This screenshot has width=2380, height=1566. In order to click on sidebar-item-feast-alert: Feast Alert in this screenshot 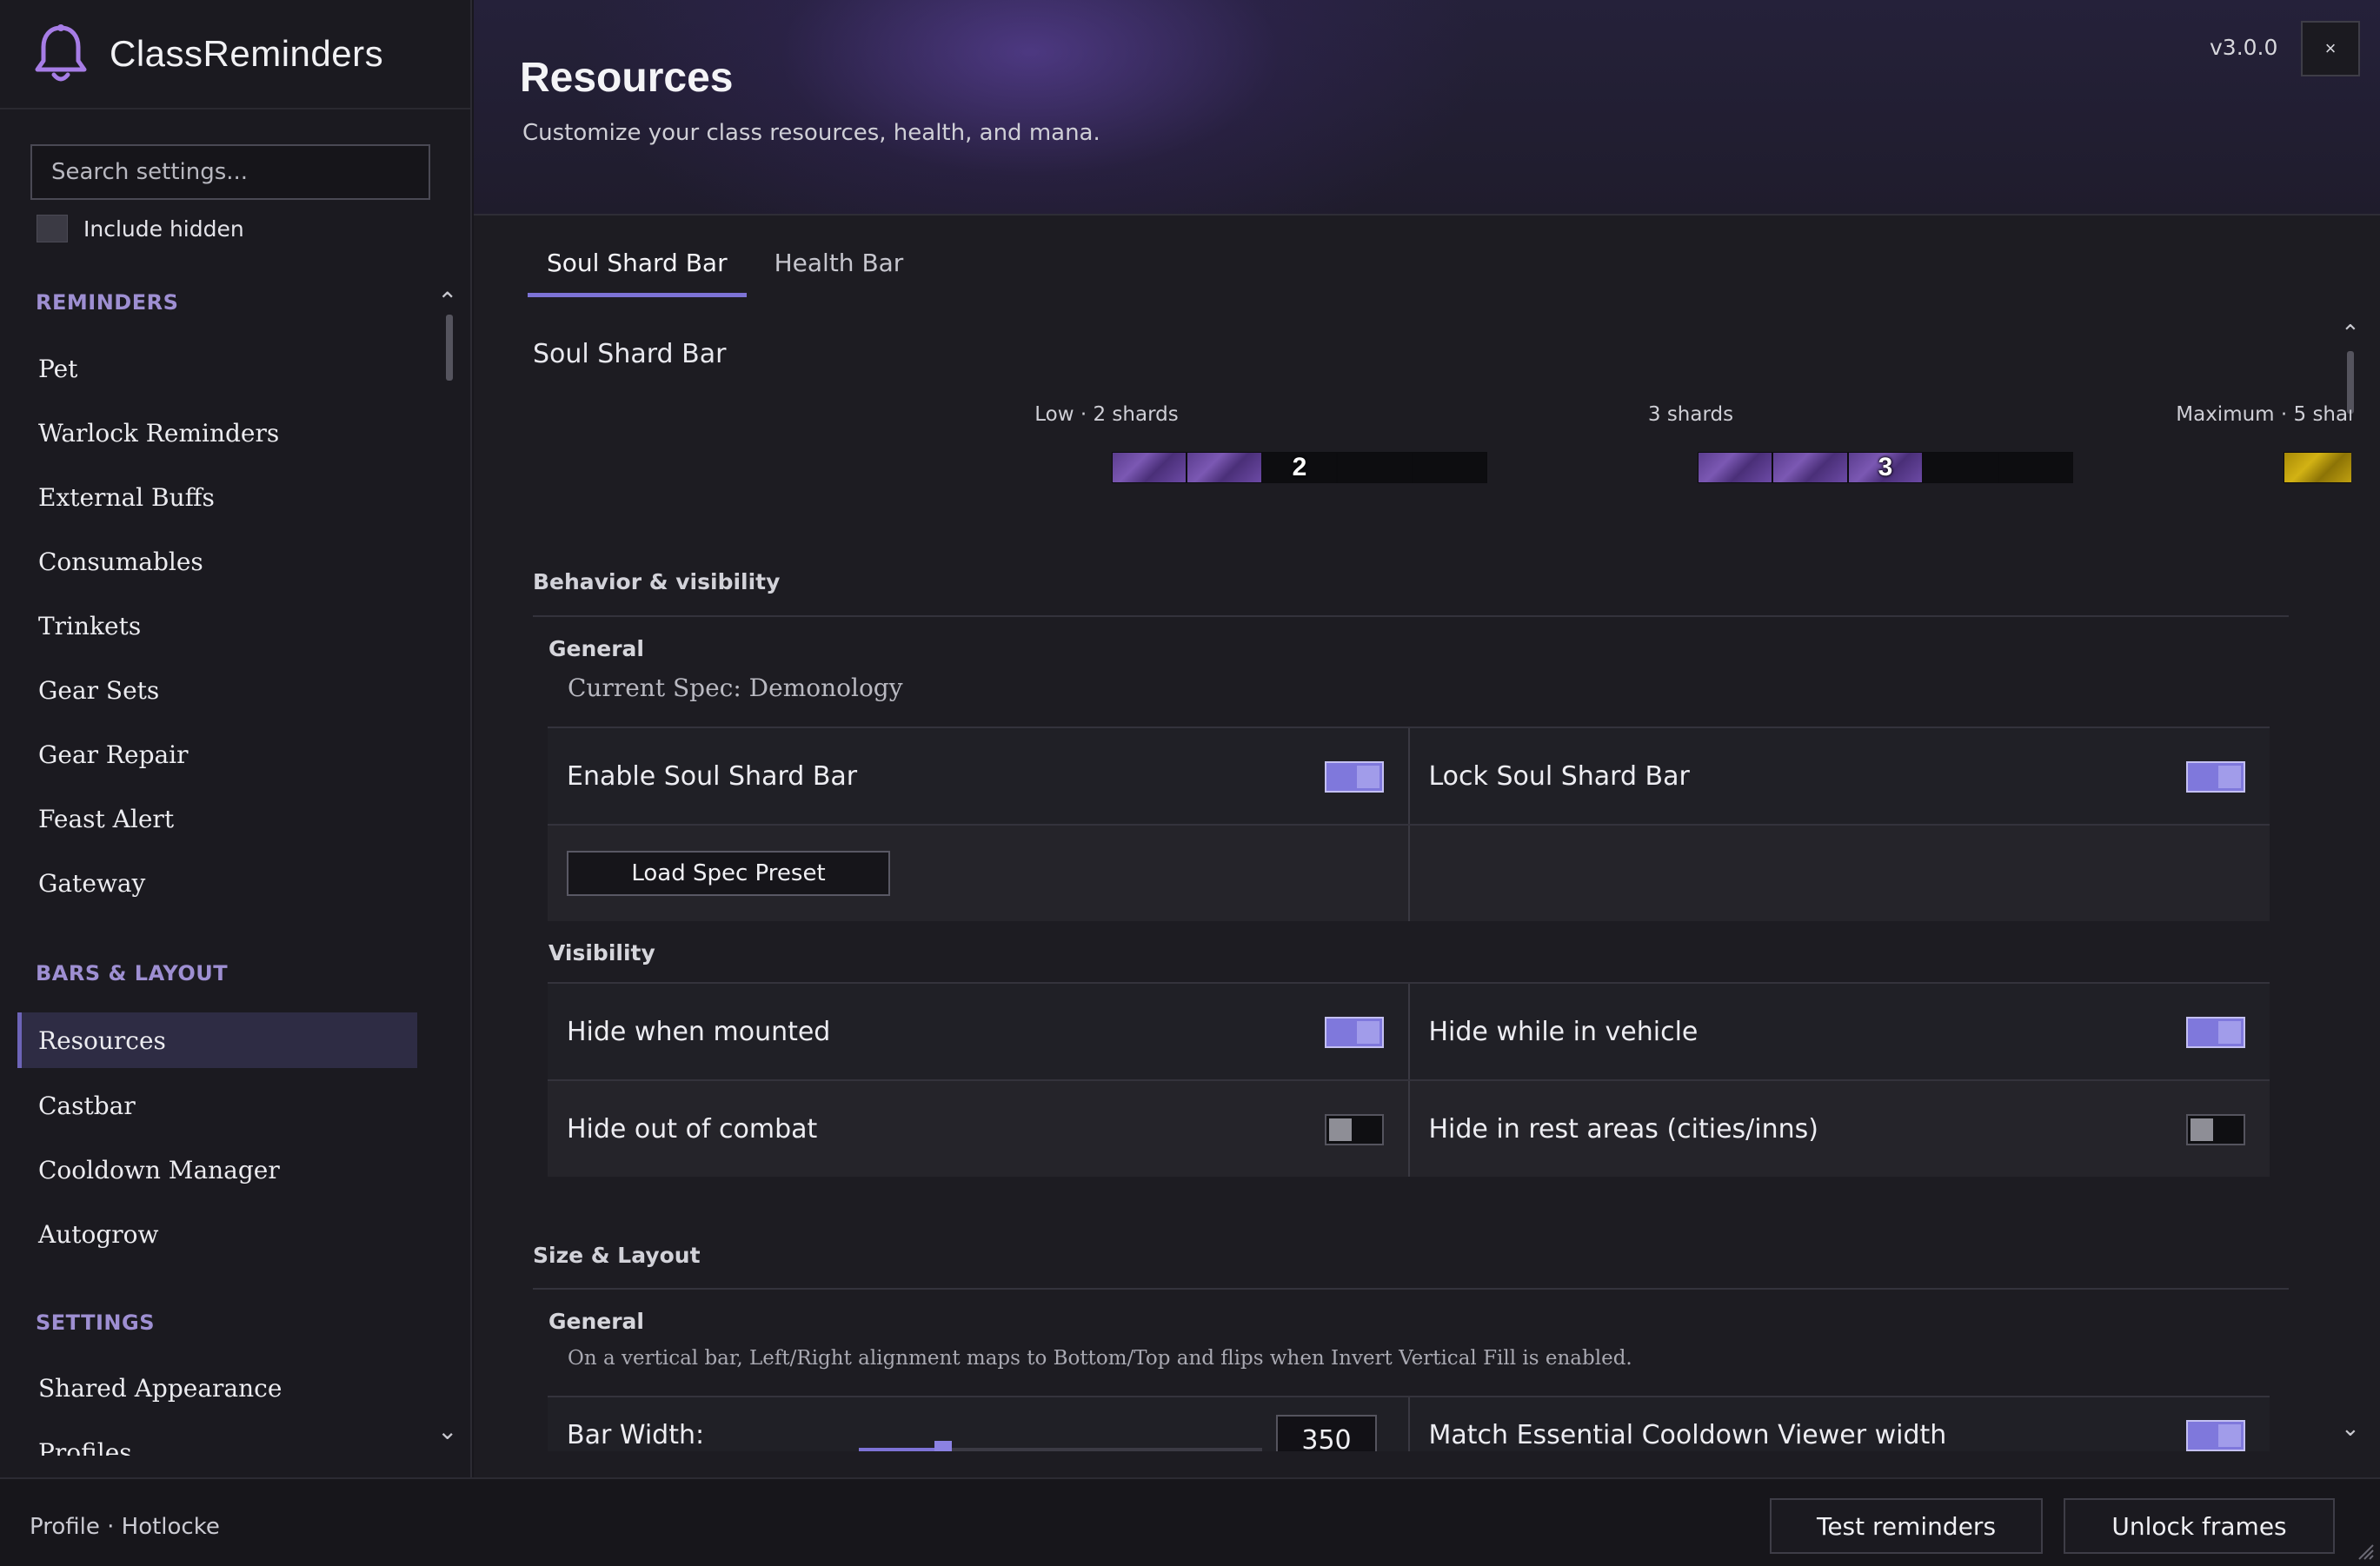, I will do `click(217, 819)`.